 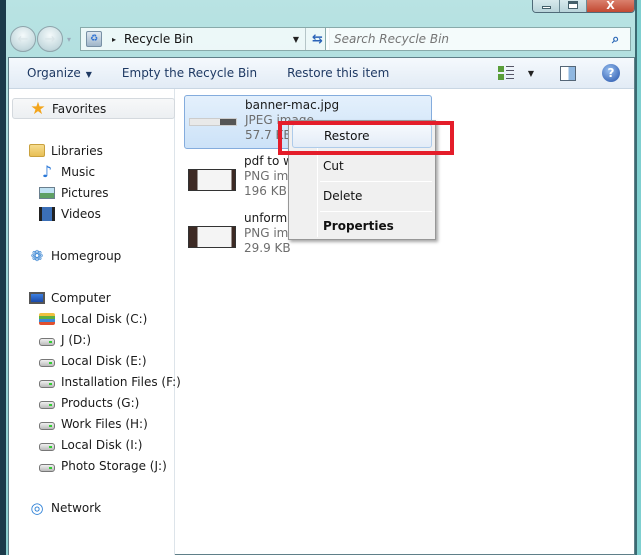 I want to click on sidebar-item-music: ♪ Music, so click(x=67, y=171).